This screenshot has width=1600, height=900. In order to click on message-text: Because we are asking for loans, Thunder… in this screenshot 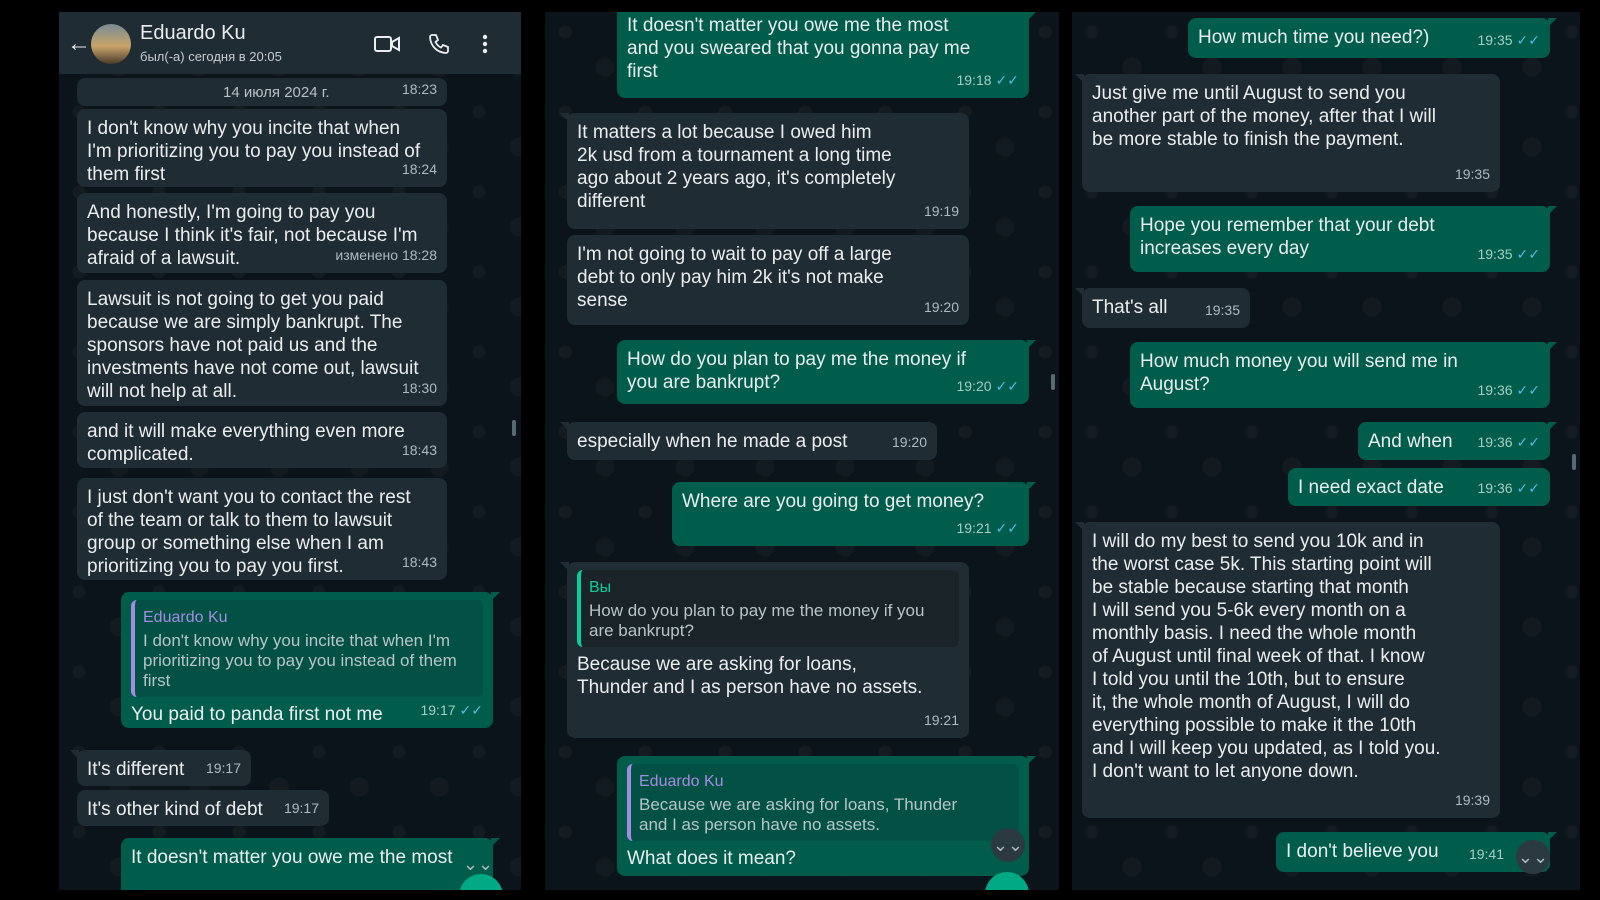, I will do `click(750, 676)`.